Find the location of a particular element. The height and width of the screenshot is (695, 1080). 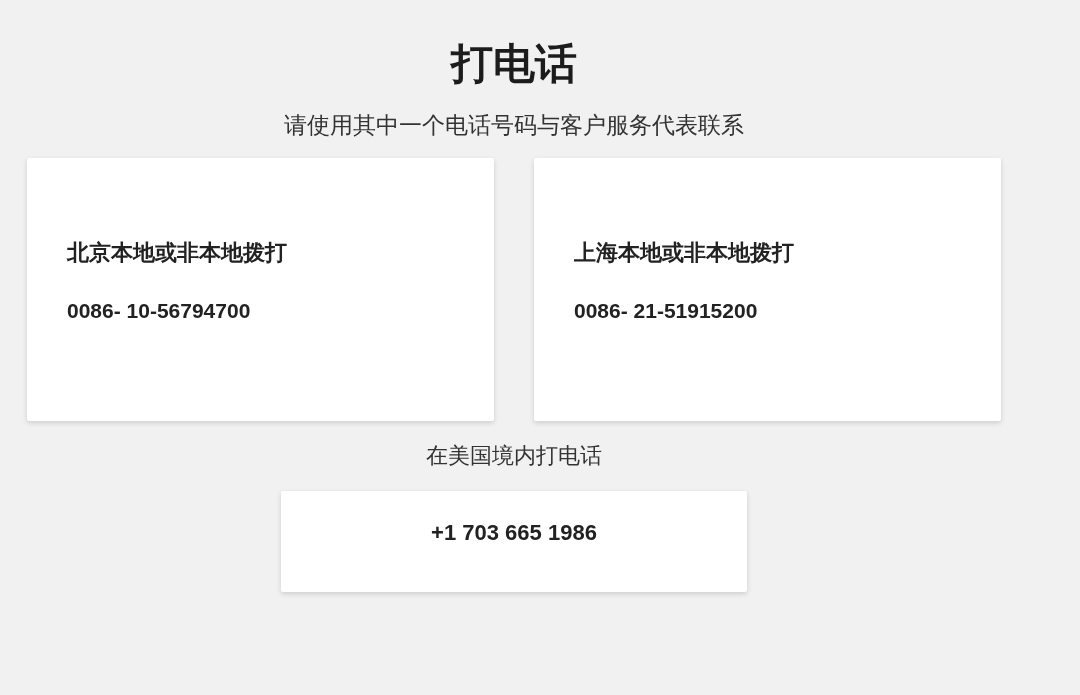

phone-number: +1 703 665 1986 is located at coordinates (514, 533).